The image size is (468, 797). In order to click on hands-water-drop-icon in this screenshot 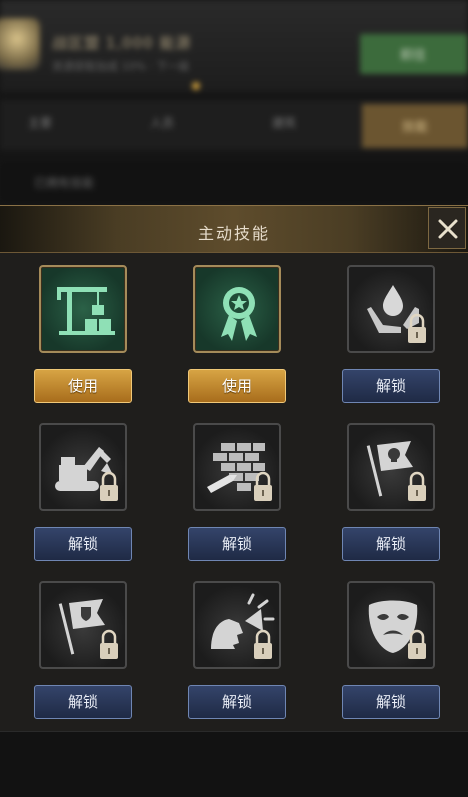, I will do `click(396, 314)`.